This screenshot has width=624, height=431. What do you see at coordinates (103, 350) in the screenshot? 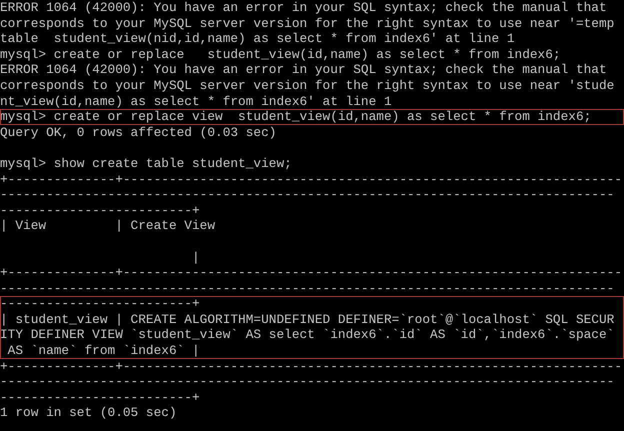
I see `terminal-line: AS `name` from `index6` |` at bounding box center [103, 350].